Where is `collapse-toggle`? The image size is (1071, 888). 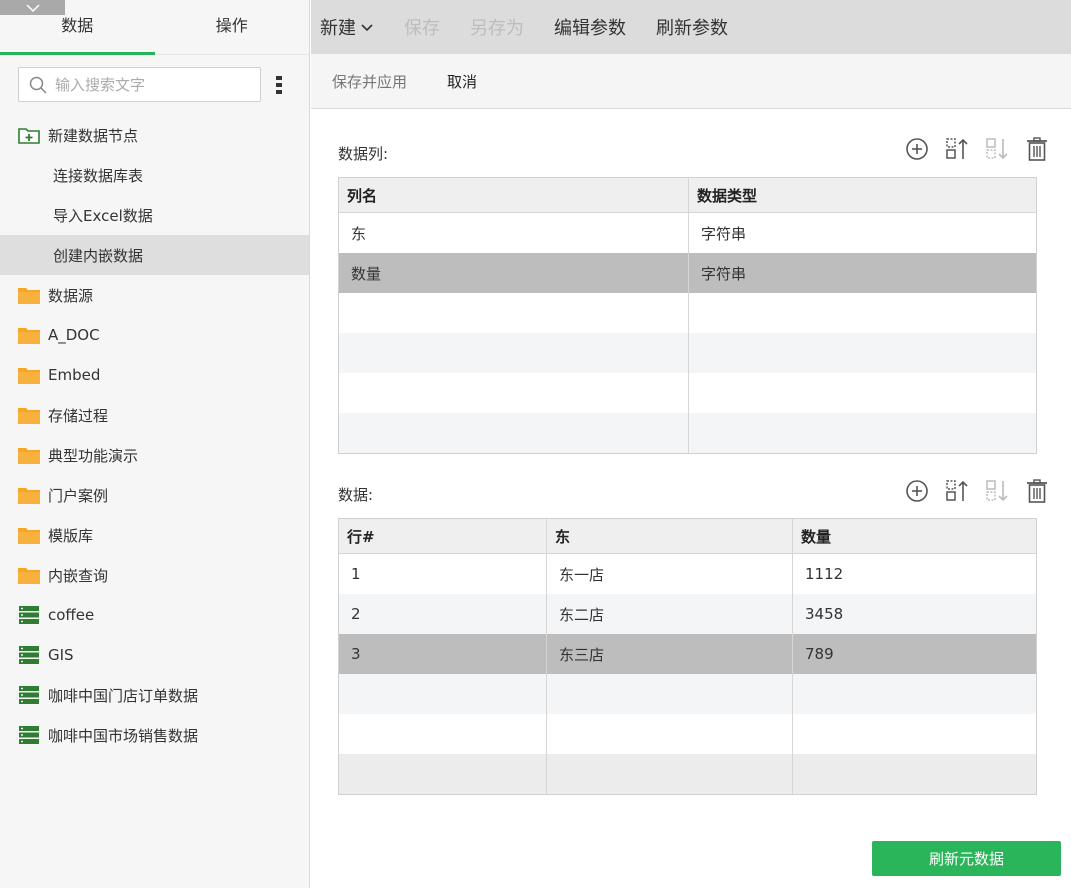
collapse-toggle is located at coordinates (32, 7).